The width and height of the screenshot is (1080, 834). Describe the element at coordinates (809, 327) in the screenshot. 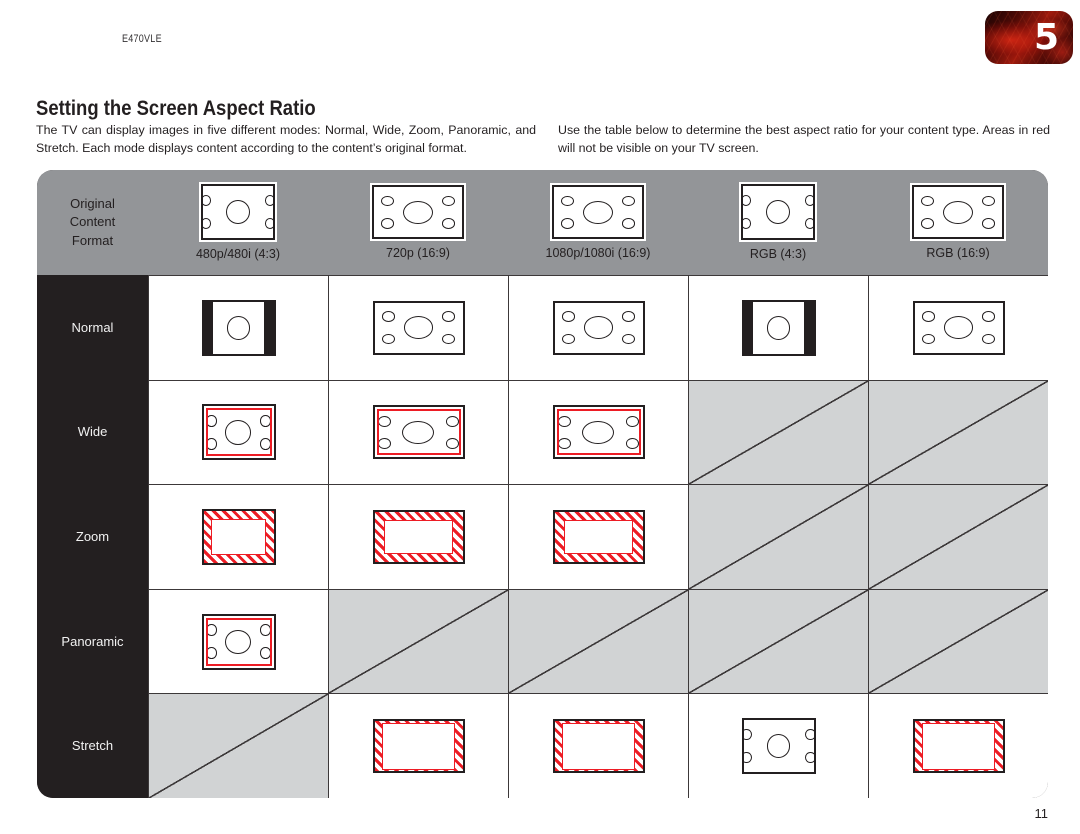

I see `pillarbox-bar-right` at that location.